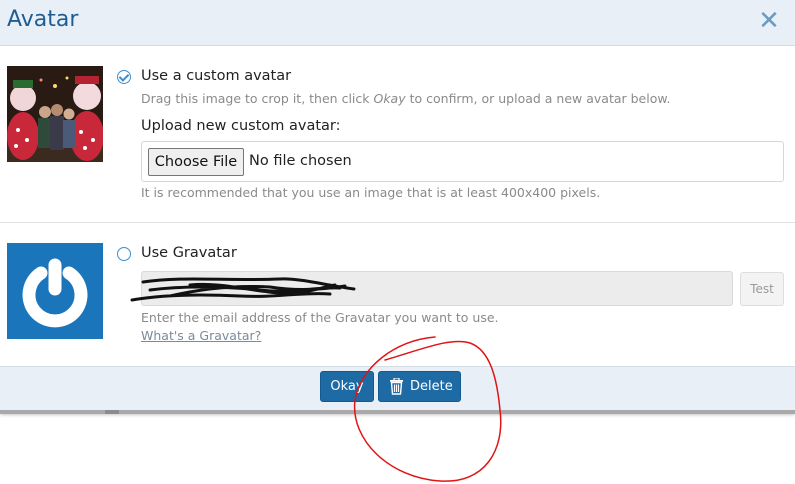 The image size is (795, 484). I want to click on okay-button: Okay, so click(347, 386).